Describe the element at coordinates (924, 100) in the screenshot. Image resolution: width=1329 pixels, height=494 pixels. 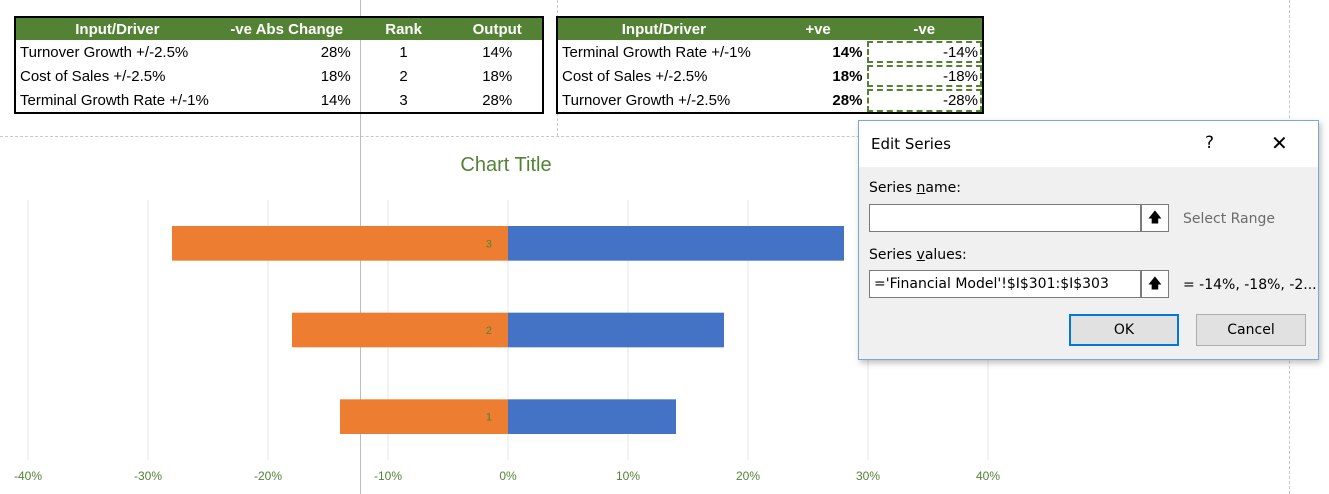
I see `cell-negative-selected: -28%` at that location.